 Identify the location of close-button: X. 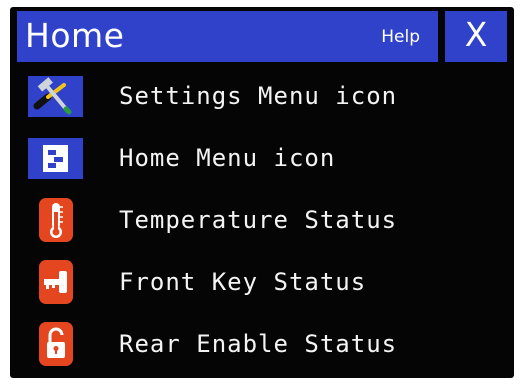
(476, 36).